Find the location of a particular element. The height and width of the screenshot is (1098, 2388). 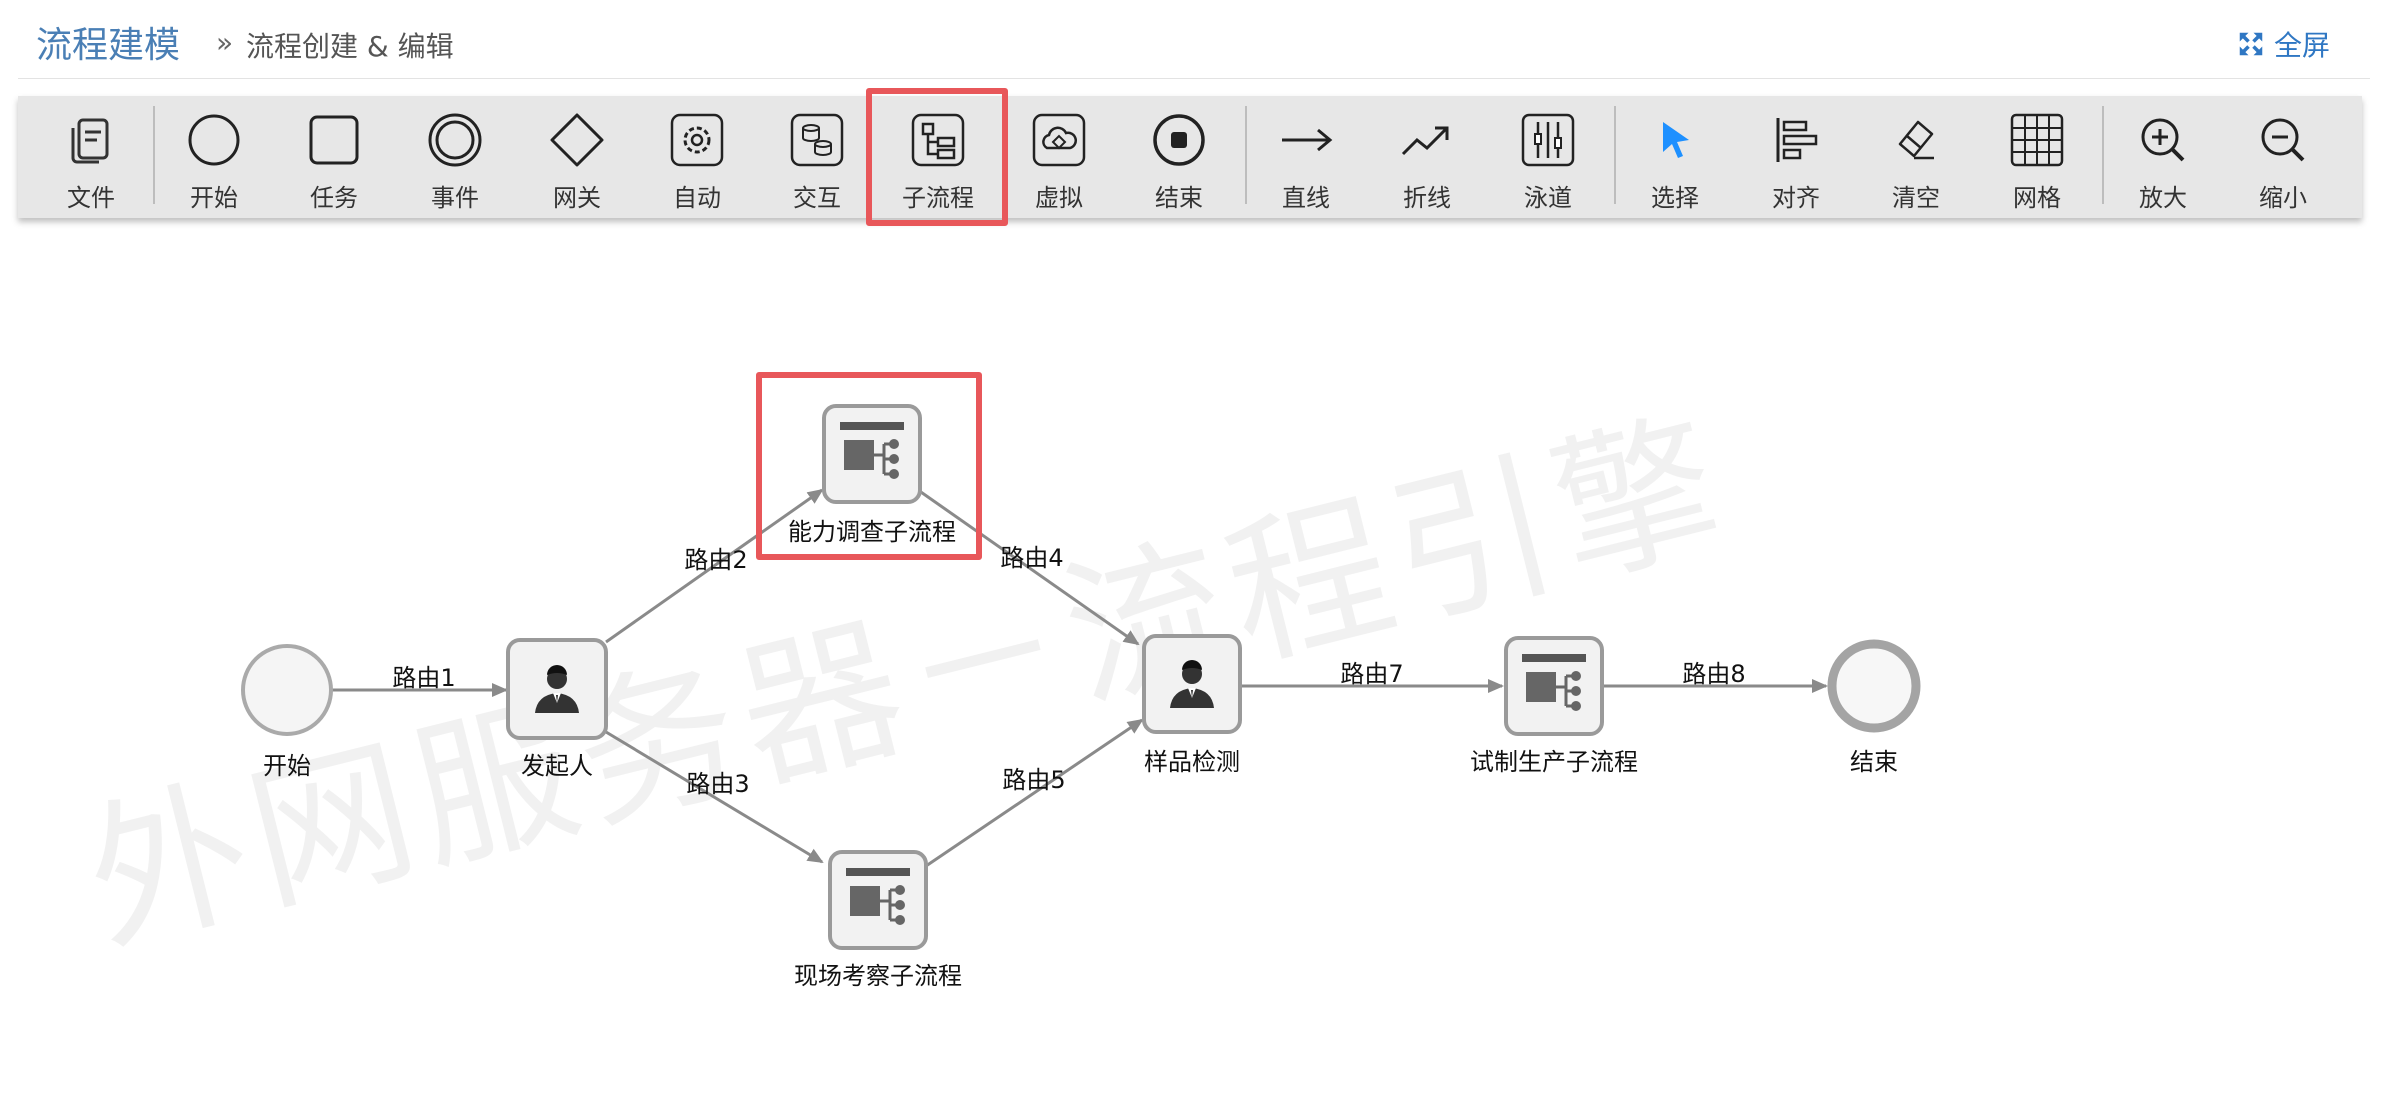

node-label-site: 现场考察子流程 is located at coordinates (878, 976).